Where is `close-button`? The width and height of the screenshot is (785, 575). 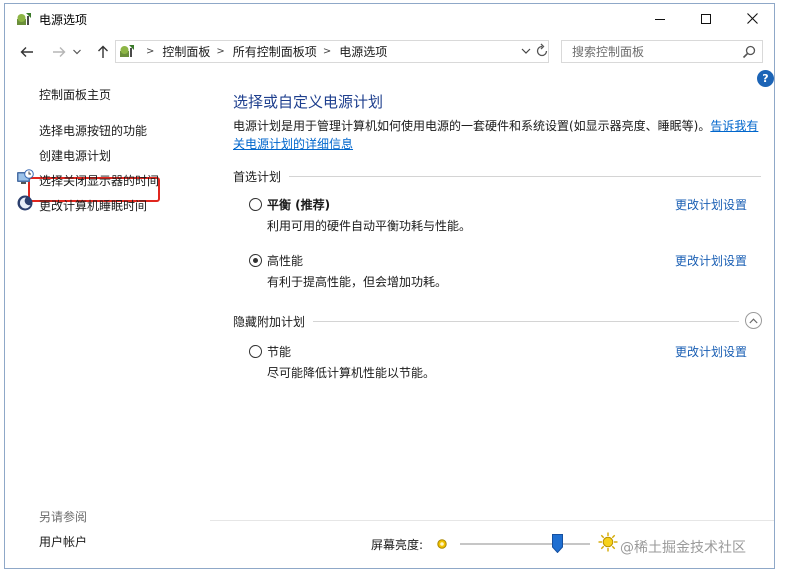 close-button is located at coordinates (751, 18).